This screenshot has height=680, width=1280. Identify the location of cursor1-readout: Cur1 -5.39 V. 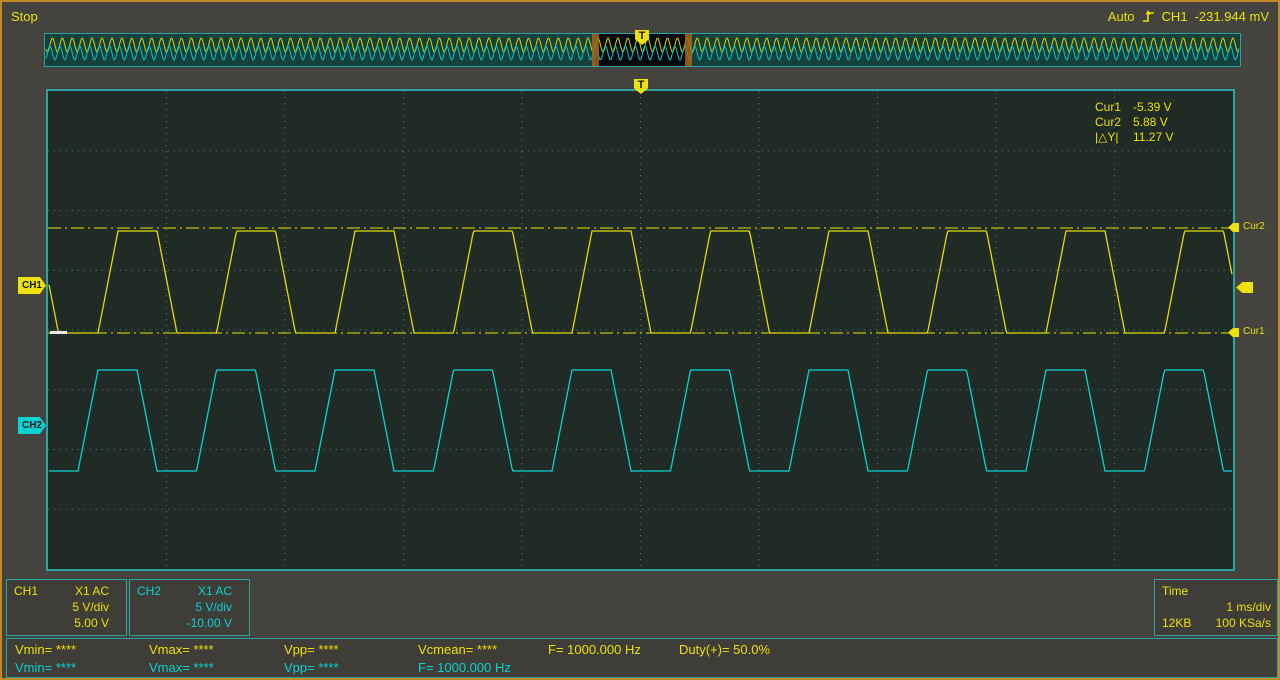
(1134, 107).